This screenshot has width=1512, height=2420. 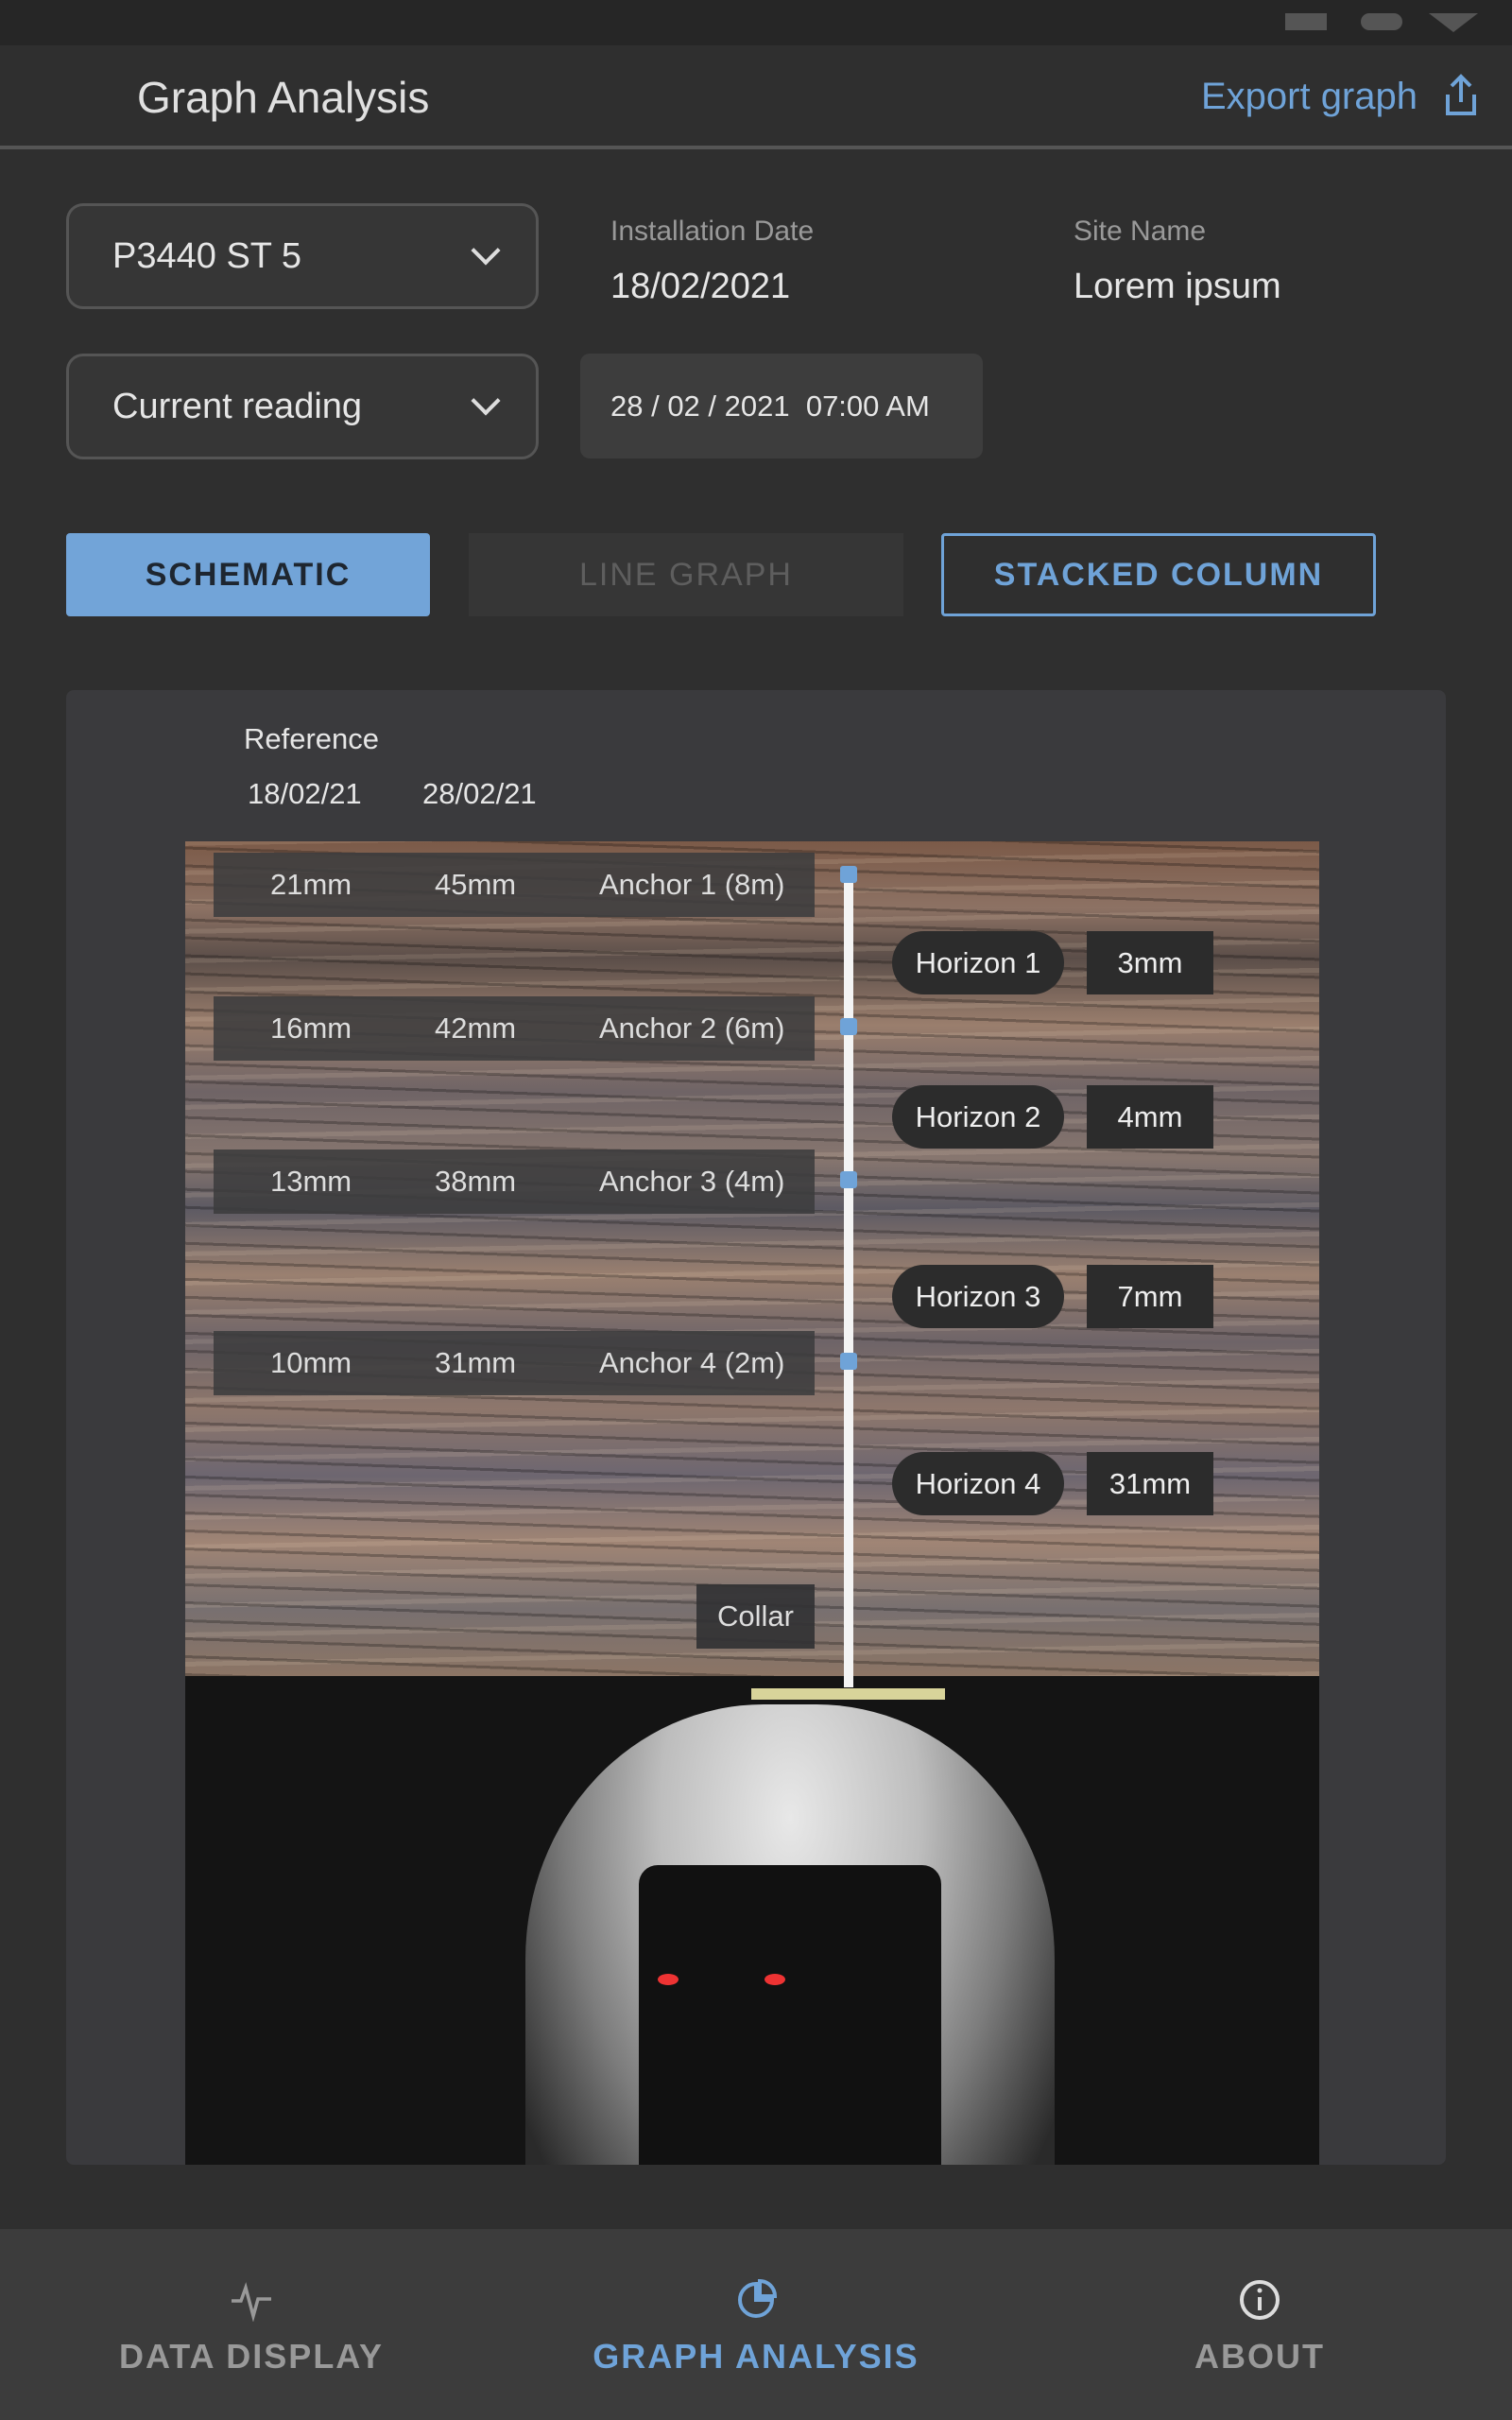 What do you see at coordinates (712, 231) in the screenshot?
I see `installation-date-label: Installation Date` at bounding box center [712, 231].